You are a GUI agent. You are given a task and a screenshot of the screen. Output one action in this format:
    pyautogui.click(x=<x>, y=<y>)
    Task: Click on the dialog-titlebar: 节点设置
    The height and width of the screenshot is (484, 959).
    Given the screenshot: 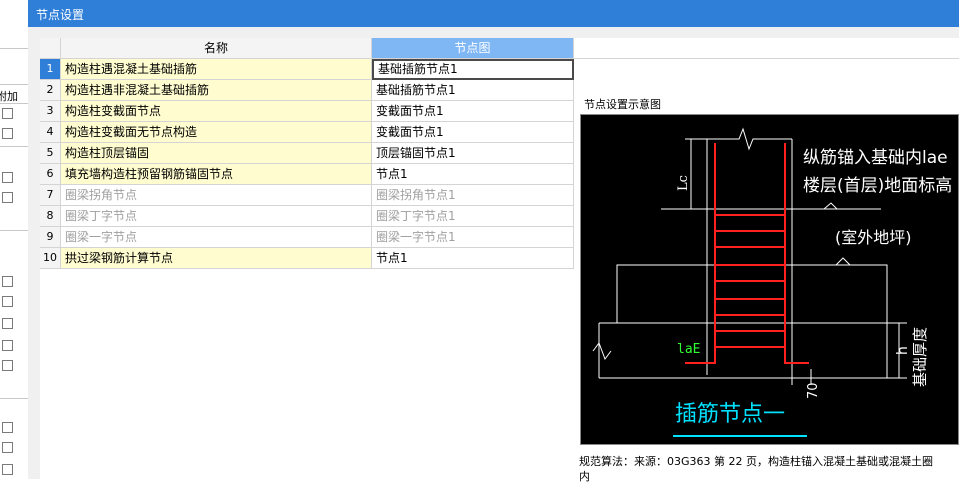 What is the action you would take?
    pyautogui.click(x=493, y=13)
    